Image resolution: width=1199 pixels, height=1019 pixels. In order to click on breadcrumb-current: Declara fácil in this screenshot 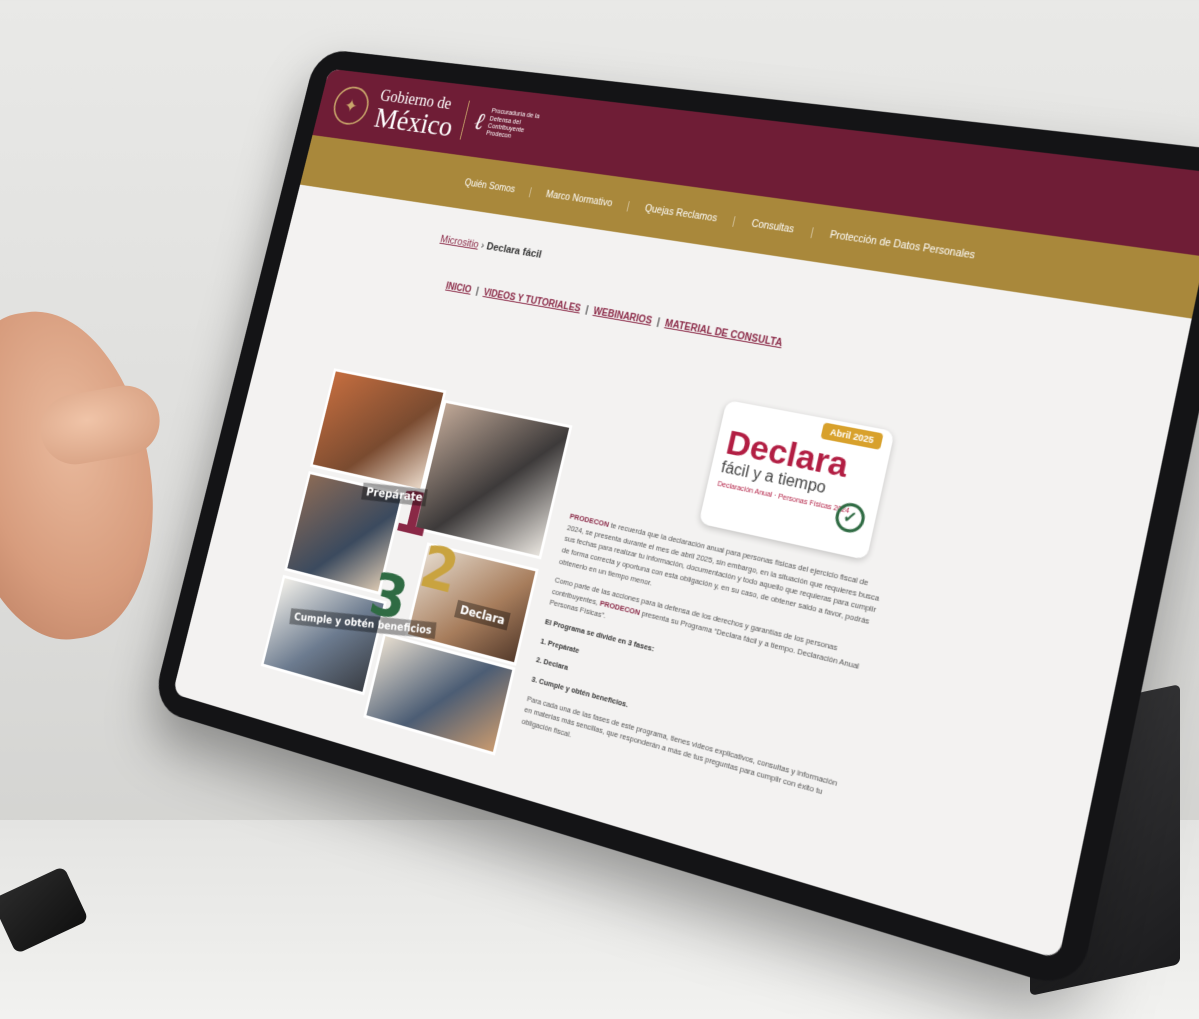, I will do `click(513, 251)`.